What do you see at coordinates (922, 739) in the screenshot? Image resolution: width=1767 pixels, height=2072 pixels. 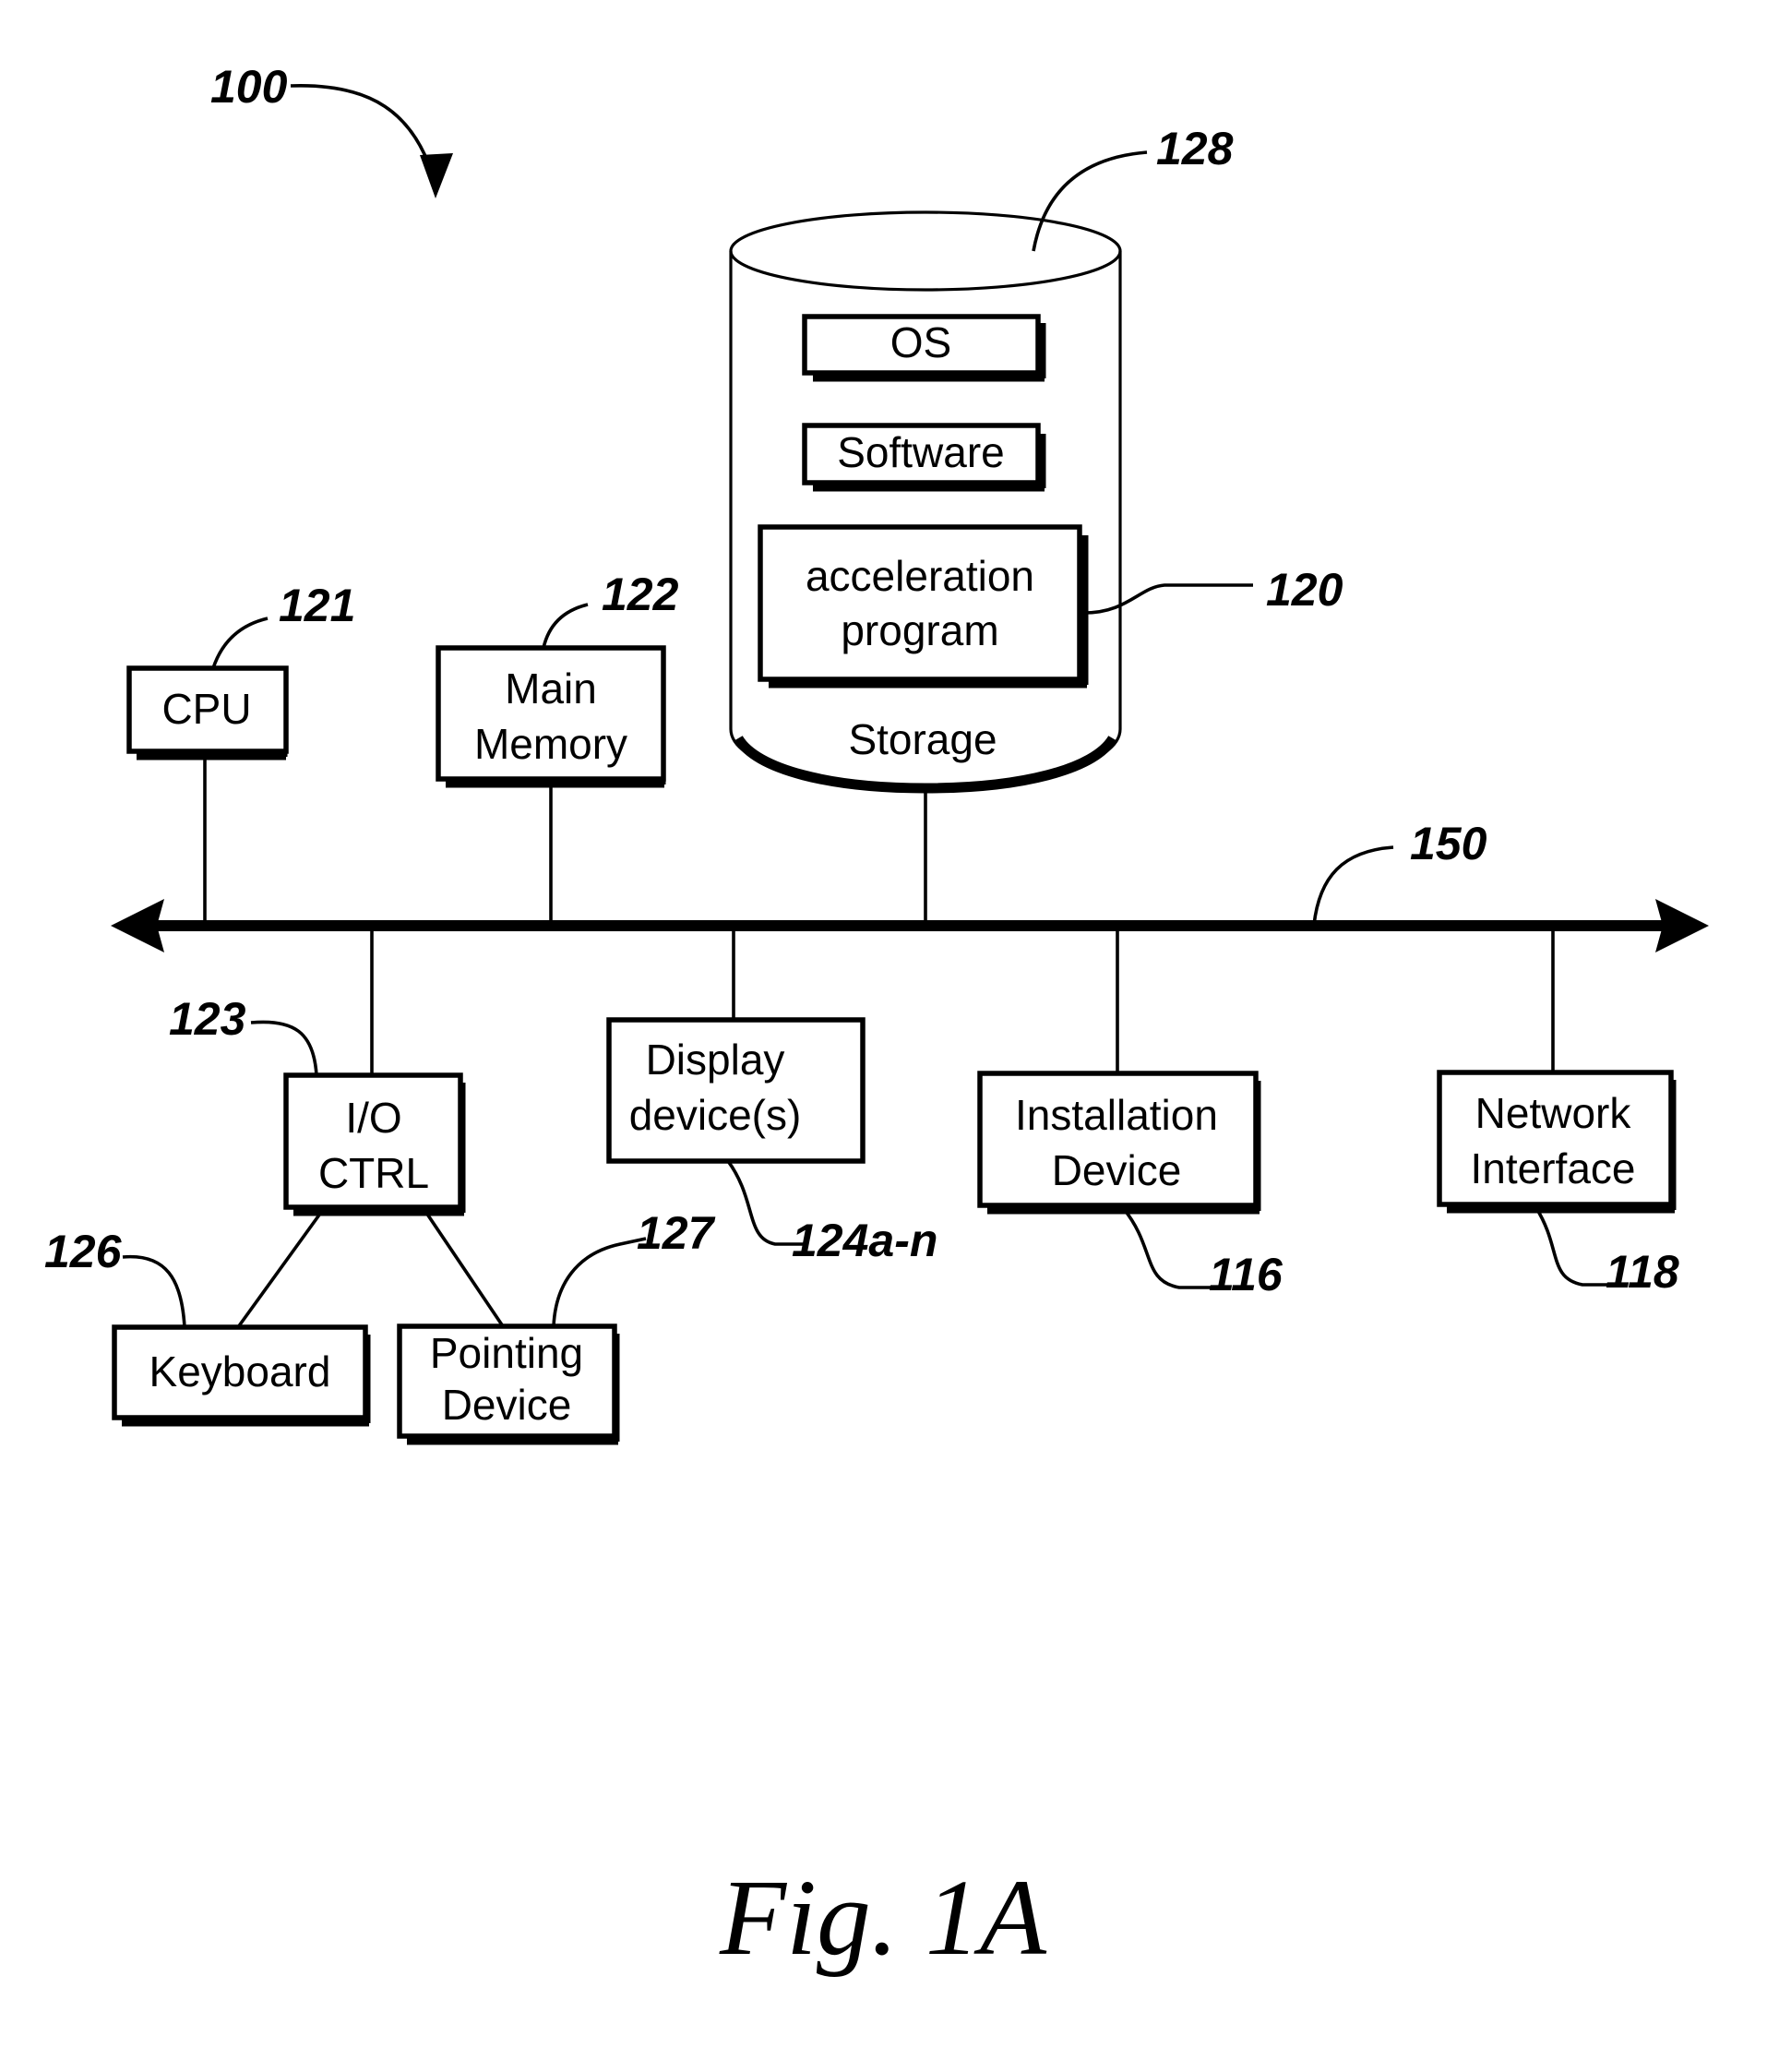 I see `storage-label: Storage` at bounding box center [922, 739].